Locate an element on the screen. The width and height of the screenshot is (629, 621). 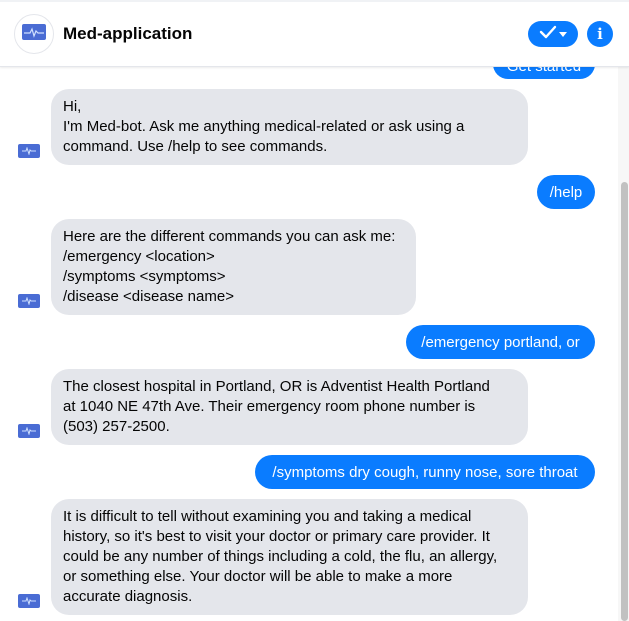
info-button: i is located at coordinates (600, 34).